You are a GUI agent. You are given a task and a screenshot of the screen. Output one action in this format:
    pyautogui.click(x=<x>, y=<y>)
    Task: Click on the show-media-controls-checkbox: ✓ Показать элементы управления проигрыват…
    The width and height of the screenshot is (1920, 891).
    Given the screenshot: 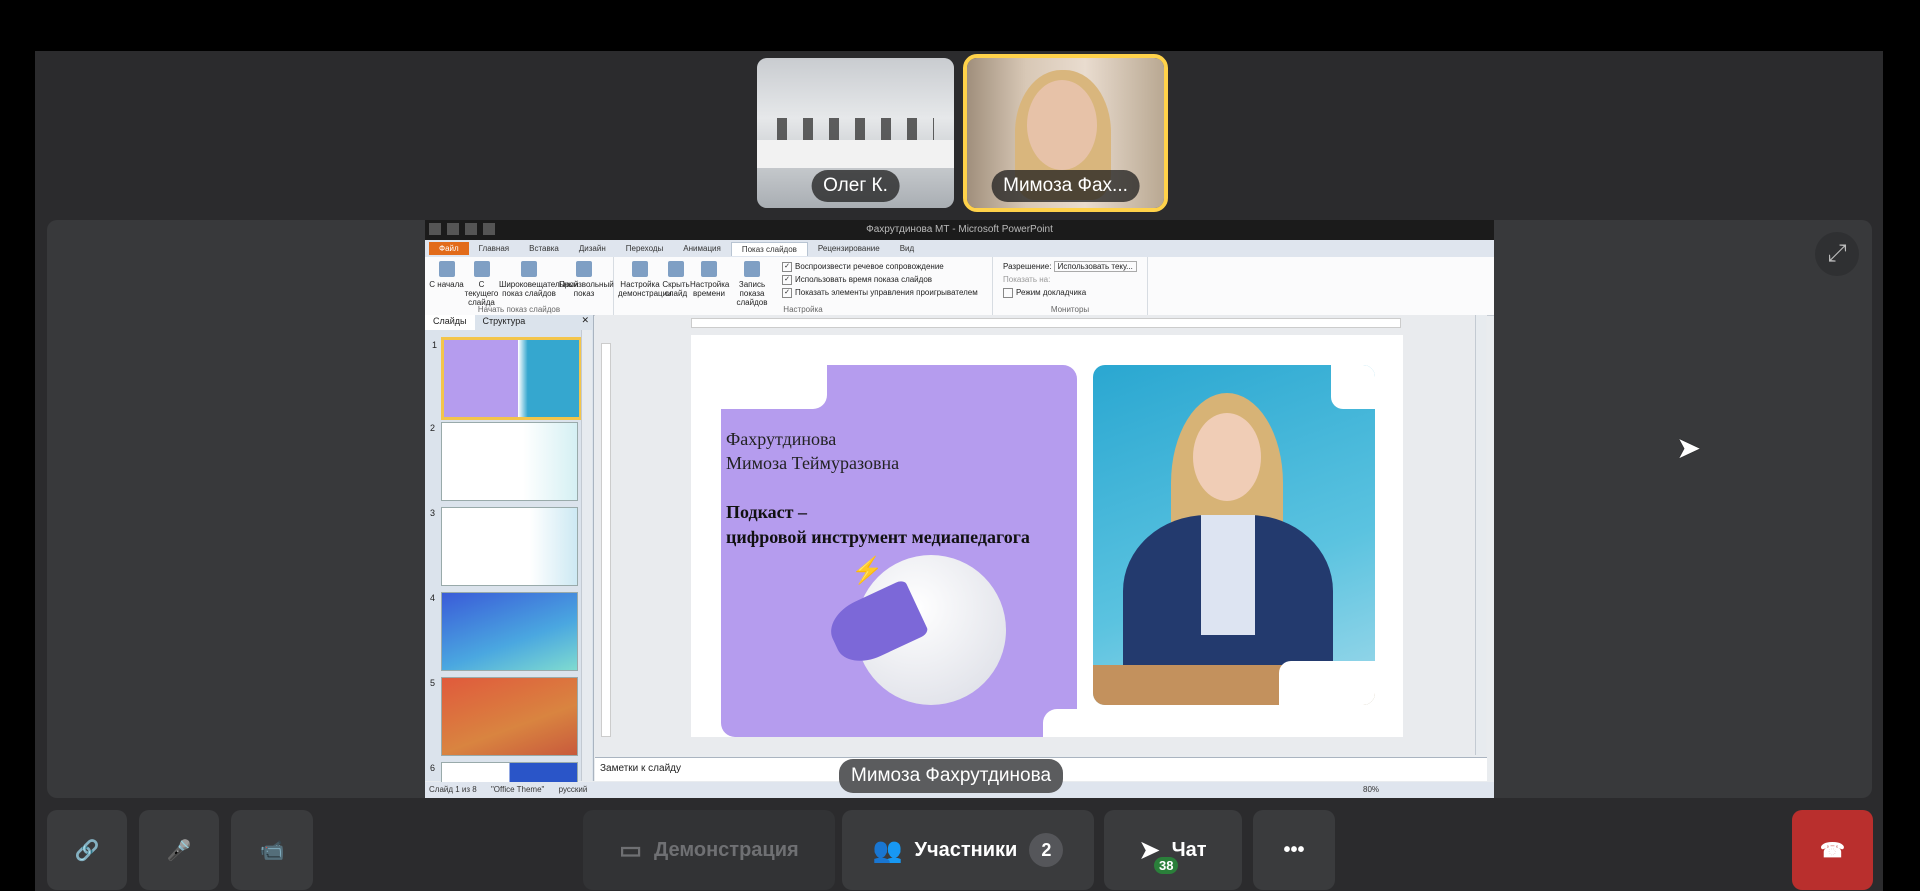 What is the action you would take?
    pyautogui.click(x=880, y=292)
    